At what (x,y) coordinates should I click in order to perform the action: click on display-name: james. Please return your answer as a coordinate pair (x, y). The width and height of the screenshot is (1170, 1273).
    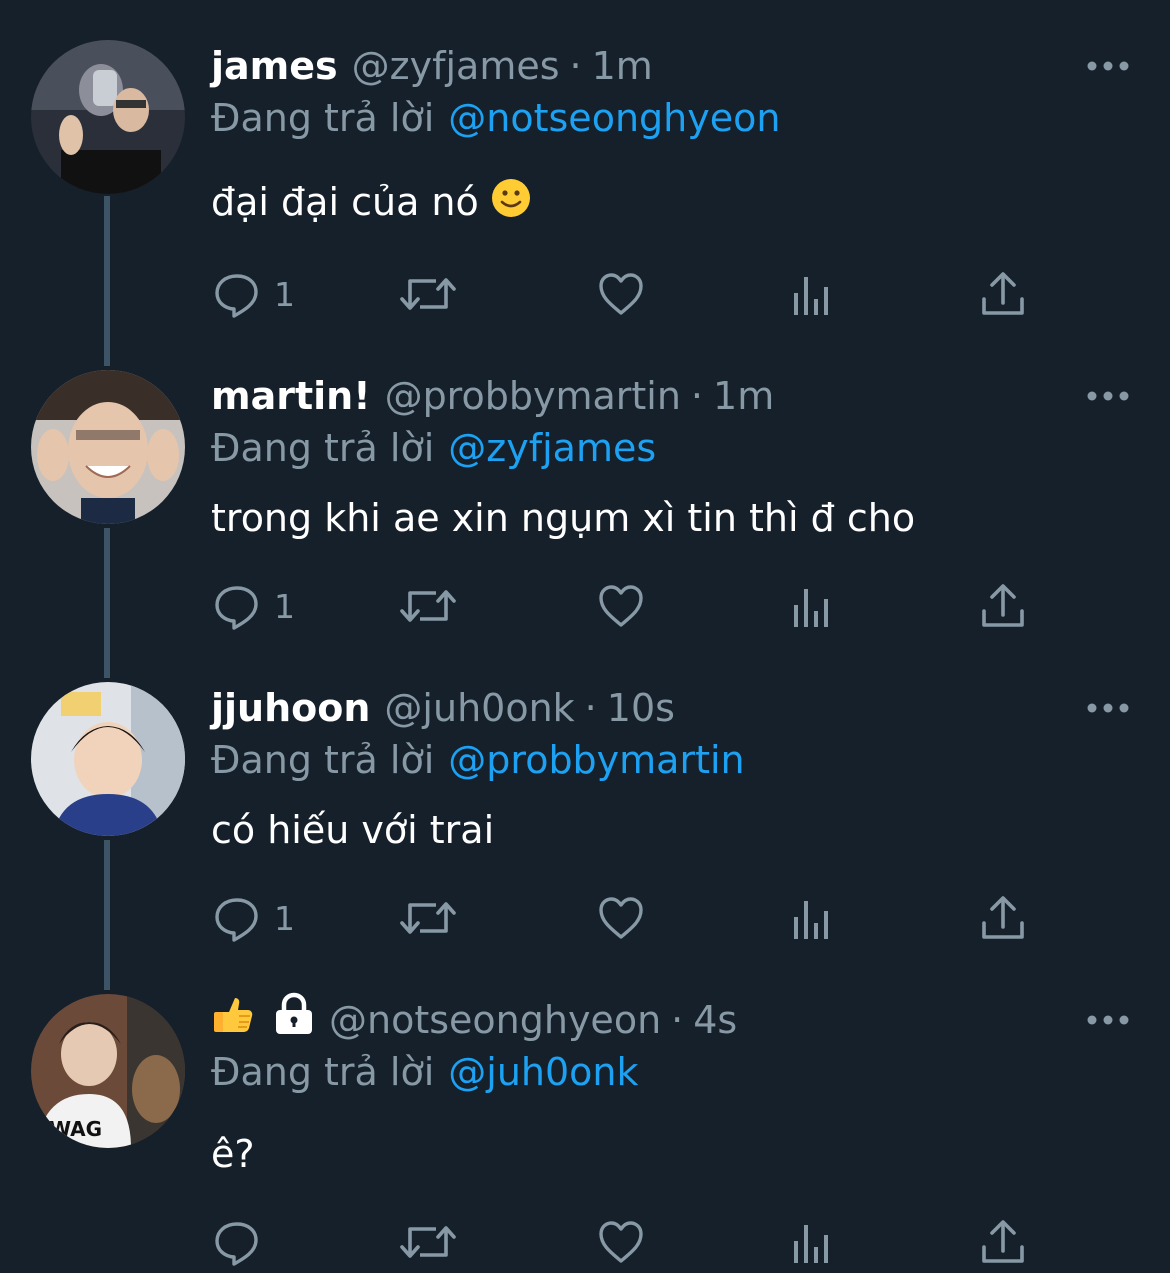
    Looking at the image, I should click on (274, 66).